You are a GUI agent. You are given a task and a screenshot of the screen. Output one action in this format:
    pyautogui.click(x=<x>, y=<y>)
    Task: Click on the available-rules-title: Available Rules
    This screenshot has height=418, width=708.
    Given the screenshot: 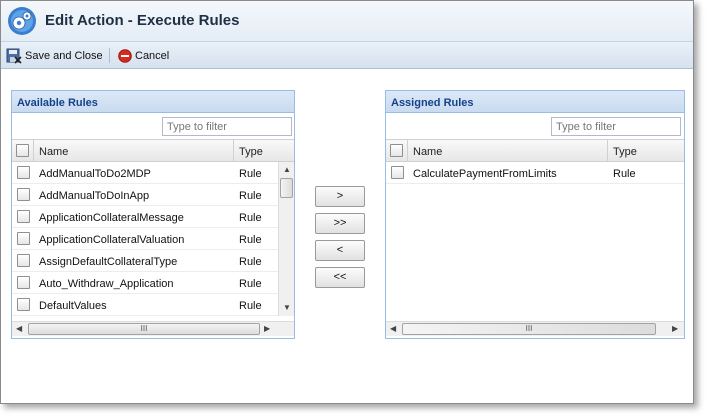 What is the action you would take?
    pyautogui.click(x=153, y=102)
    